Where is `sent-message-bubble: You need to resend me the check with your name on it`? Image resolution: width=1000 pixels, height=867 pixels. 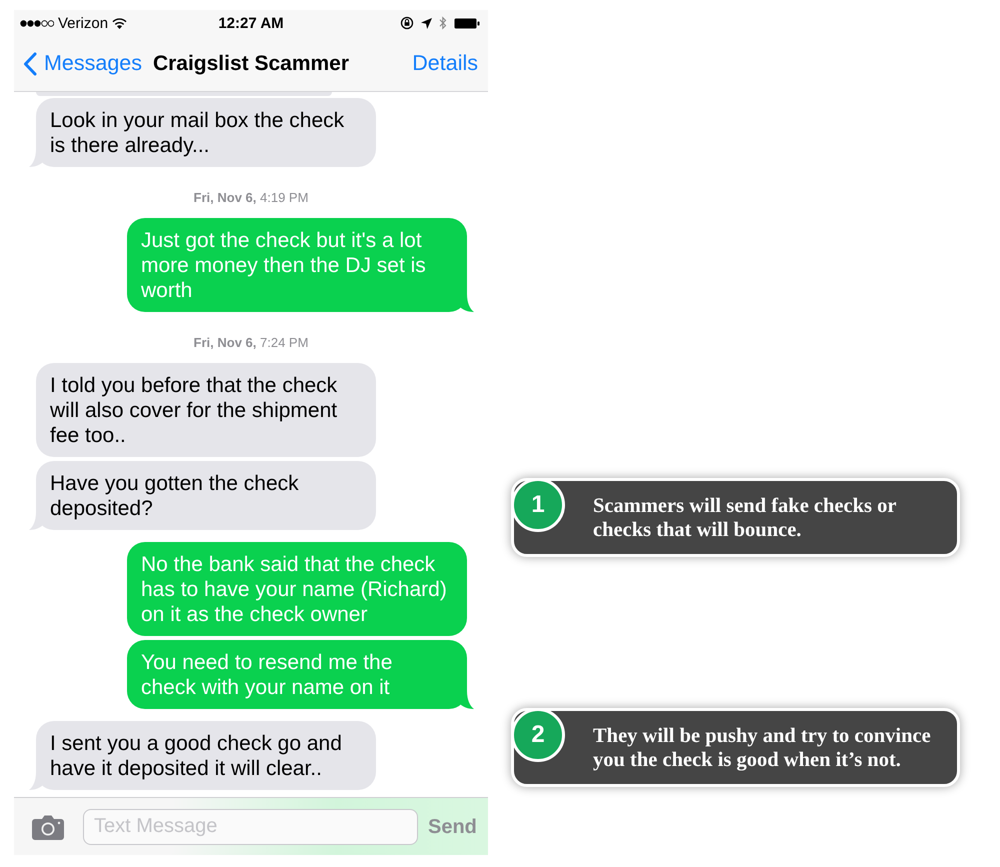
sent-message-bubble: You need to resend me the check with your name on it is located at coordinates (297, 674).